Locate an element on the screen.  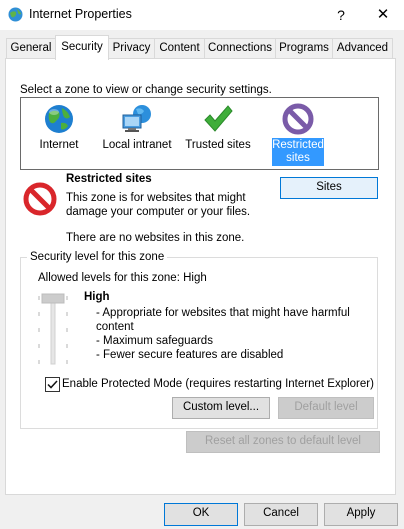
reset-all-zones-button: Reset all zones to default level is located at coordinates (283, 442).